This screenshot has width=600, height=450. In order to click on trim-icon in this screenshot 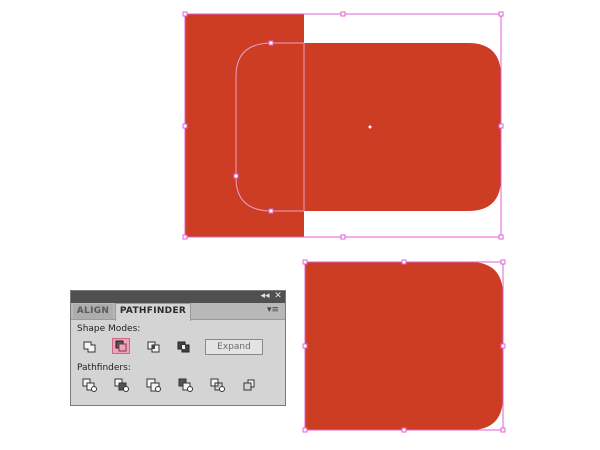, I will do `click(121, 385)`.